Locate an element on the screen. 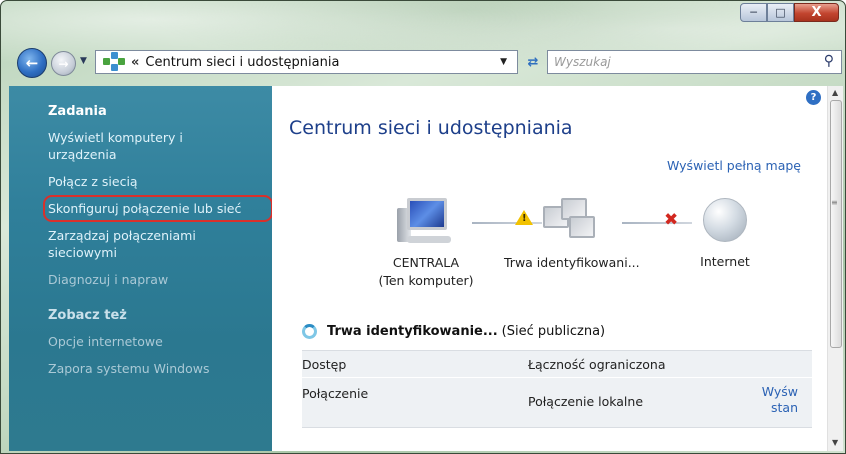 This screenshot has height=454, width=846. scroll-up-icon: ▲ is located at coordinates (835, 92).